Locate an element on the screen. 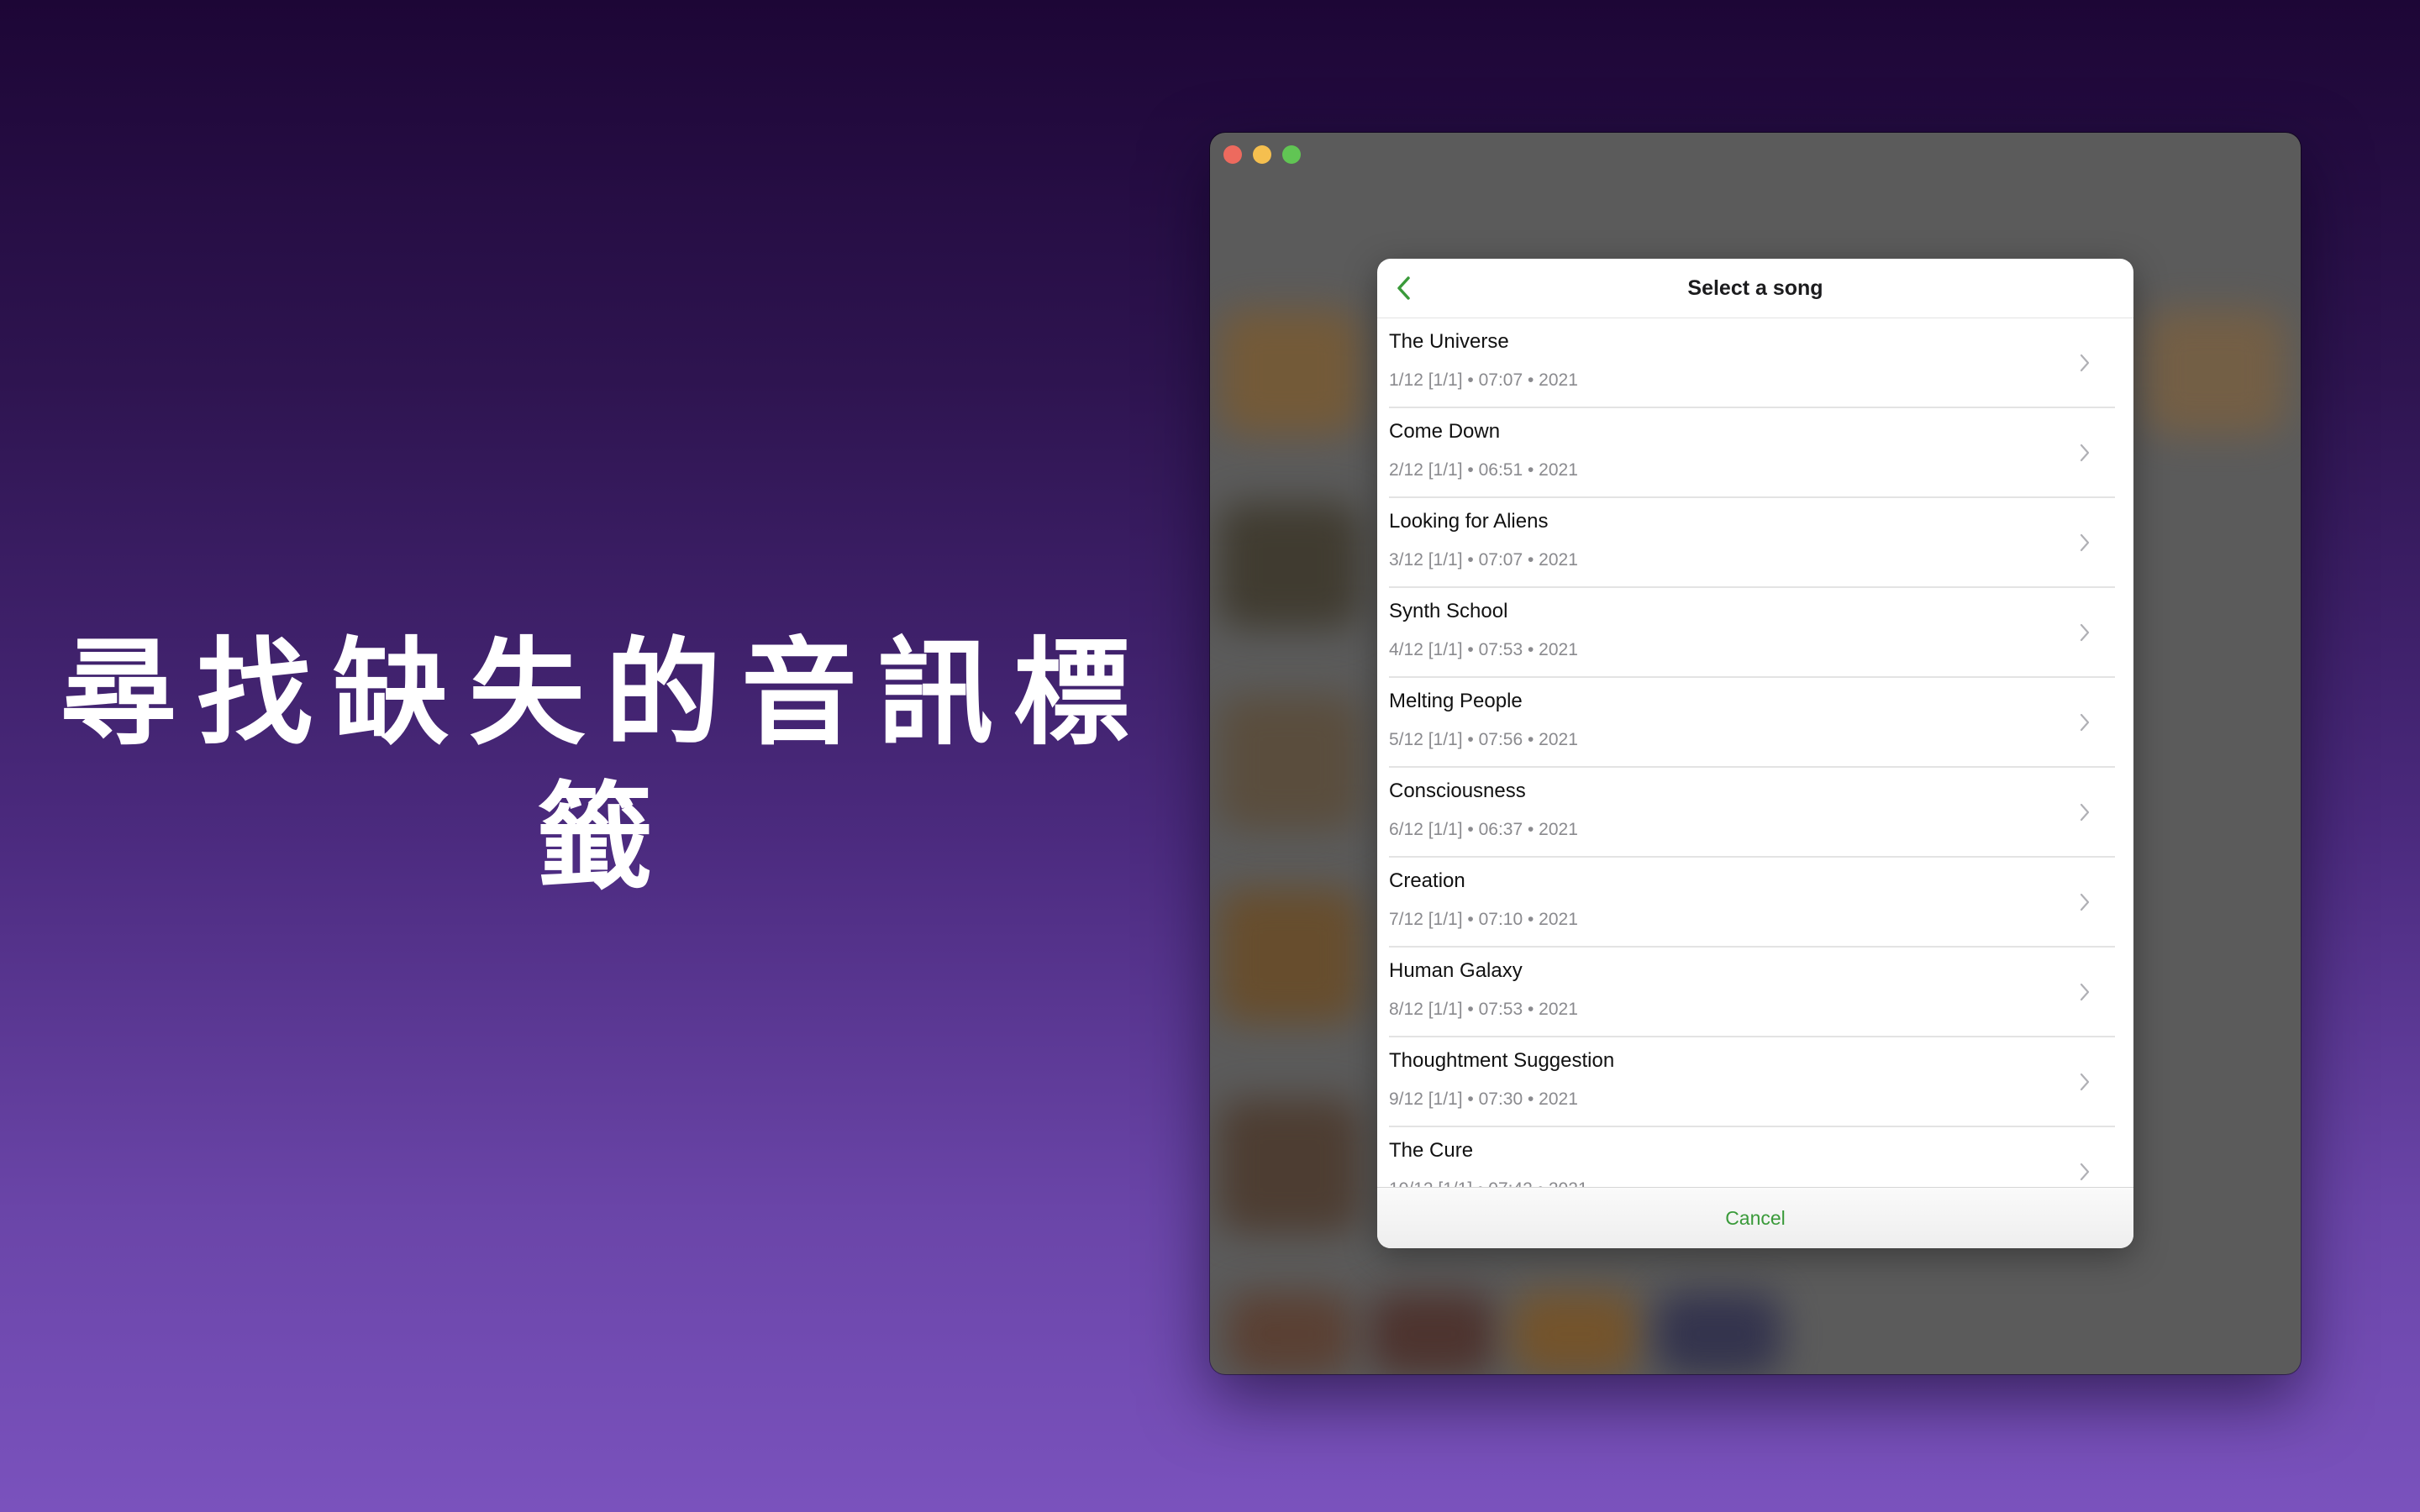  back-button is located at coordinates (1404, 288).